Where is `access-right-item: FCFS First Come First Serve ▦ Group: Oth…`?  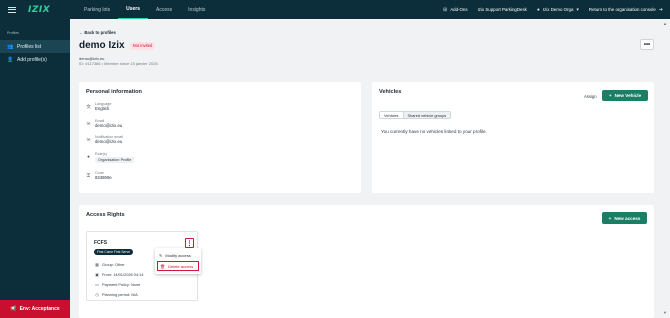 access-right-item: FCFS First Come First Serve ▦ Group: Oth… is located at coordinates (143, 266).